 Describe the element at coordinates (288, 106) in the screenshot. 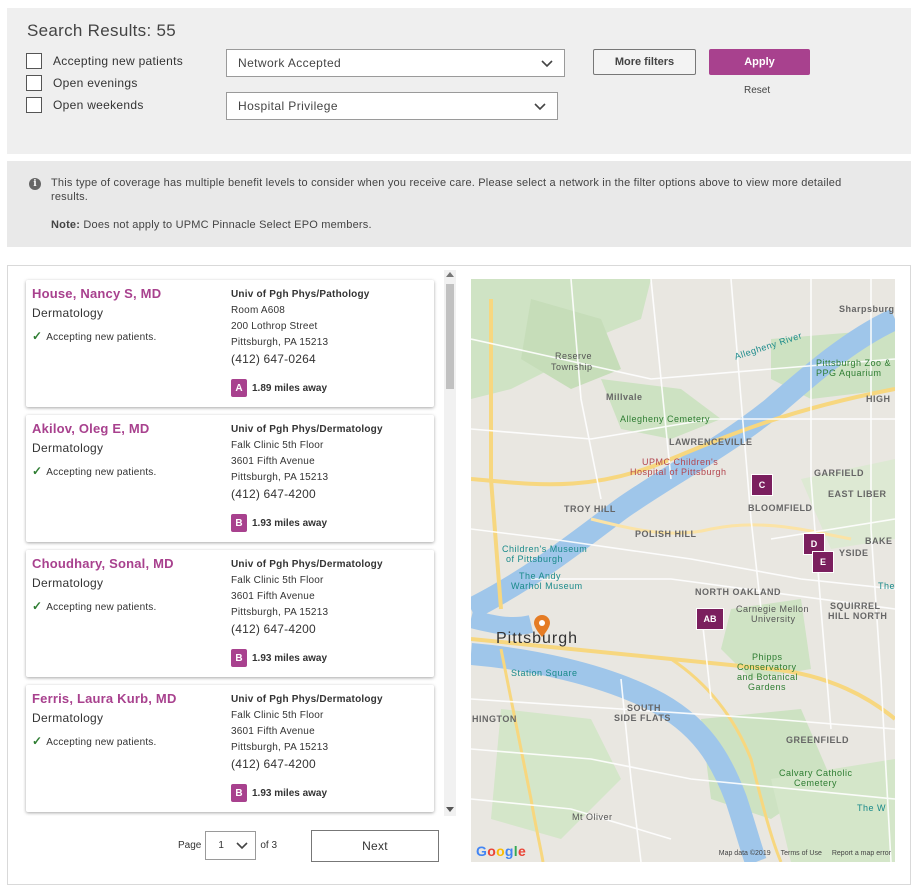

I see `hospital-select-value: Hospital Privilege` at that location.